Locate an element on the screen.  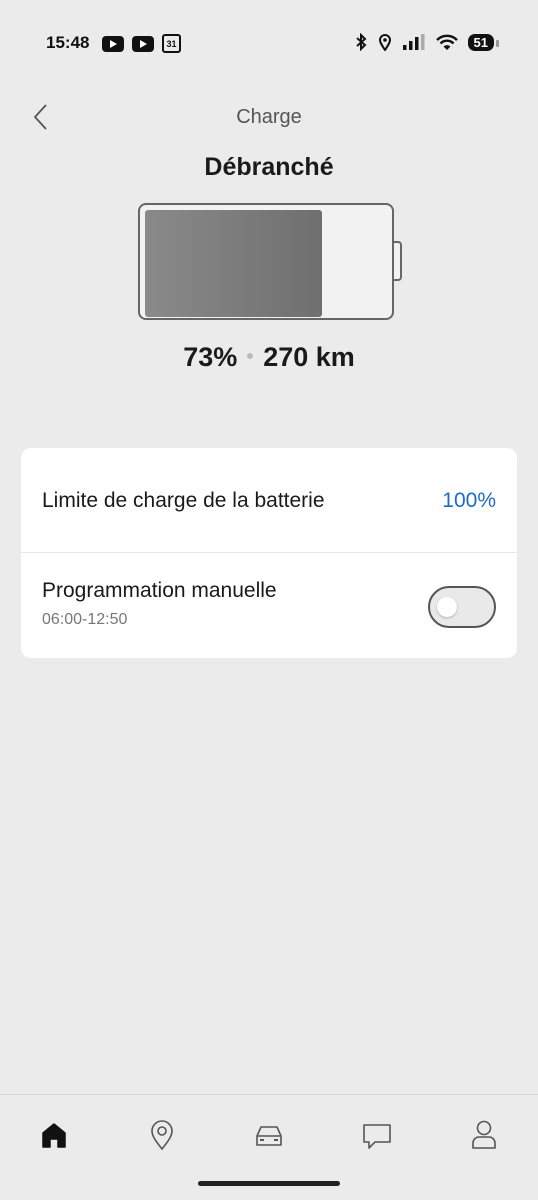
nav-vehicle is located at coordinates (269, 1135).